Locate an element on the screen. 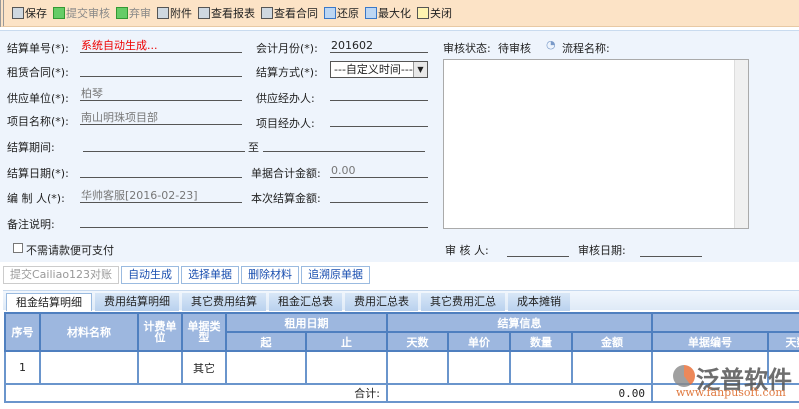 The width and height of the screenshot is (799, 409). fanpusoft-logo: 泛普软件 www.fanpusoft.com is located at coordinates (733, 382).